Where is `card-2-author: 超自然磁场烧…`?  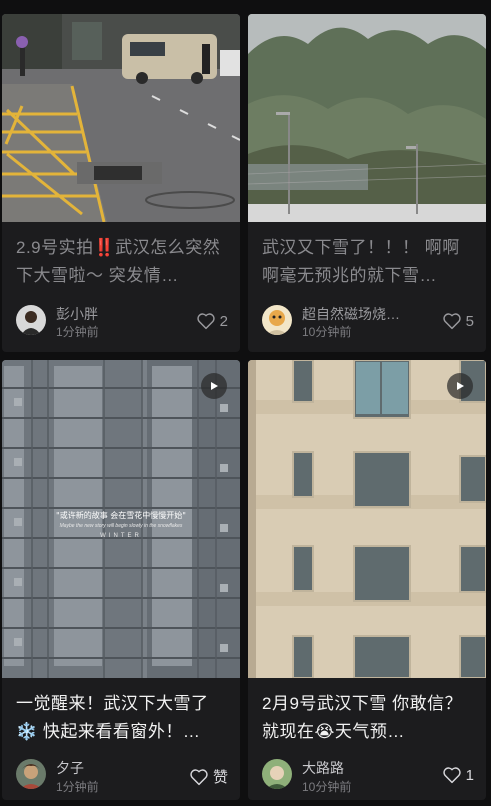 card-2-author: 超自然磁场烧… is located at coordinates (351, 314).